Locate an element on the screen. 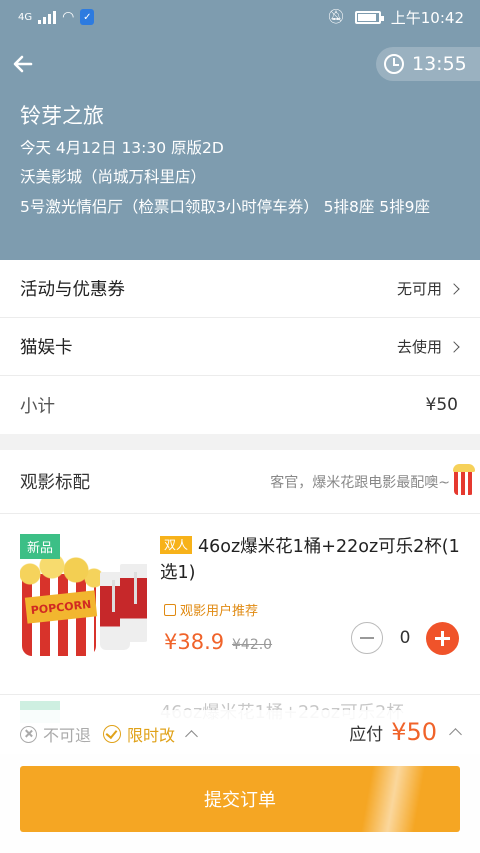 The width and height of the screenshot is (480, 853). minus-icon is located at coordinates (367, 638).